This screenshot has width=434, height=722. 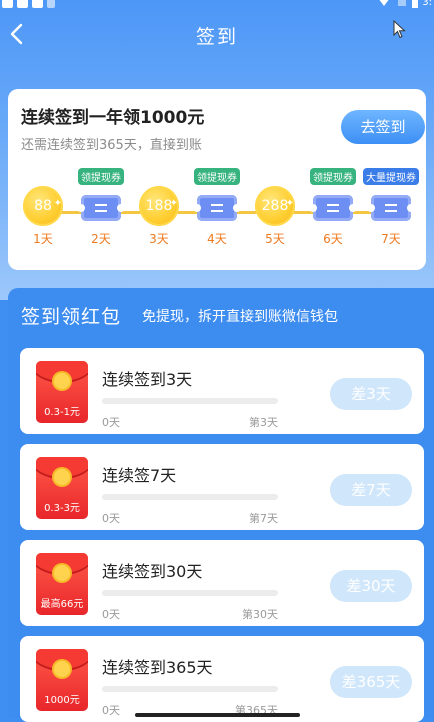 I want to click on packet-amount: 最高66元, so click(x=62, y=604).